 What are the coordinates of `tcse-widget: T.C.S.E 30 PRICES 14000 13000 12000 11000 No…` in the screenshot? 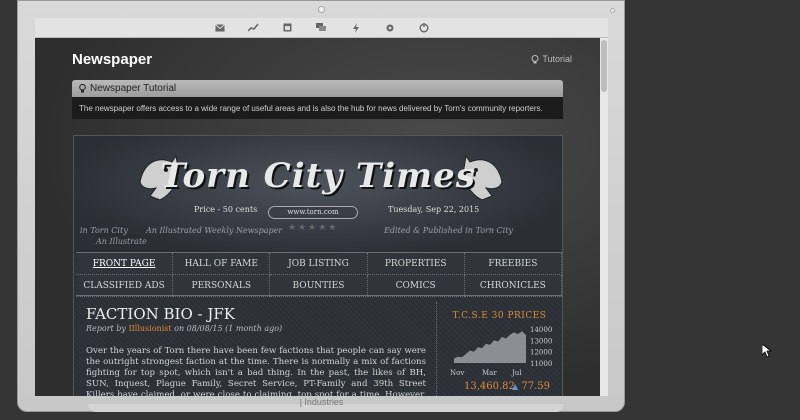 It's located at (499, 351).